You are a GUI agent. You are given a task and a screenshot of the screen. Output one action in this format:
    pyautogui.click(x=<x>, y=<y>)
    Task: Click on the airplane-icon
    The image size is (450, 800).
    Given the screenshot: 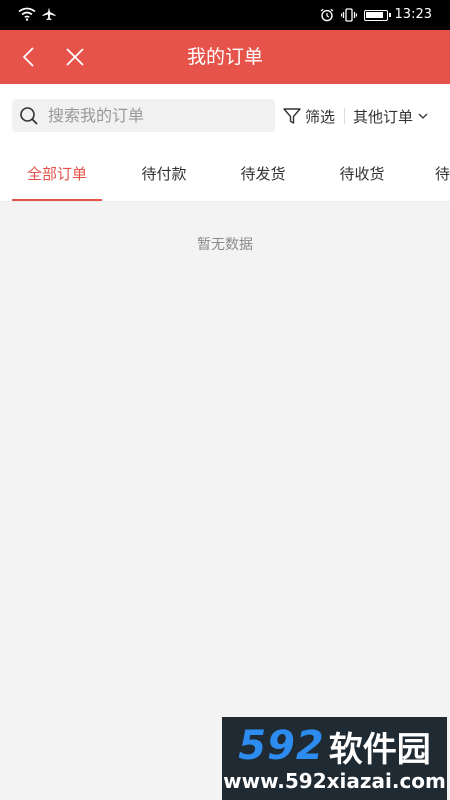 What is the action you would take?
    pyautogui.click(x=49, y=14)
    